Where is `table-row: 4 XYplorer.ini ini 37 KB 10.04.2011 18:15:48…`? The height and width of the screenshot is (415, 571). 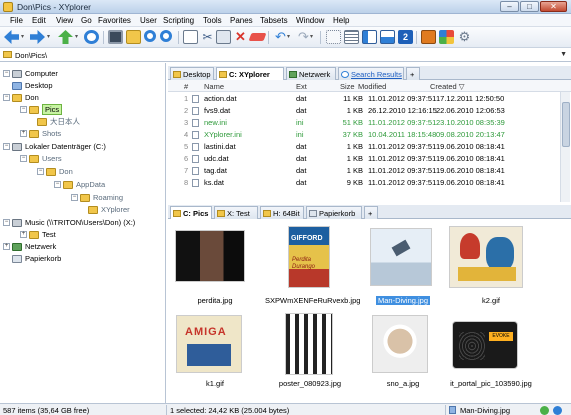 table-row: 4 XYplorer.ini ini 37 KB 10.04.2011 18:15:48… is located at coordinates (364, 134).